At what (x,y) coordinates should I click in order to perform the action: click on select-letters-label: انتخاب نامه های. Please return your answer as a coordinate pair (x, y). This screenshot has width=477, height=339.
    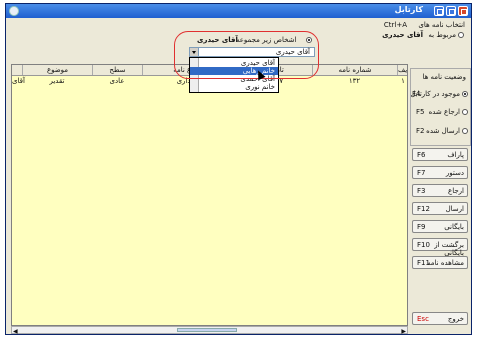
    Looking at the image, I should click on (441, 25).